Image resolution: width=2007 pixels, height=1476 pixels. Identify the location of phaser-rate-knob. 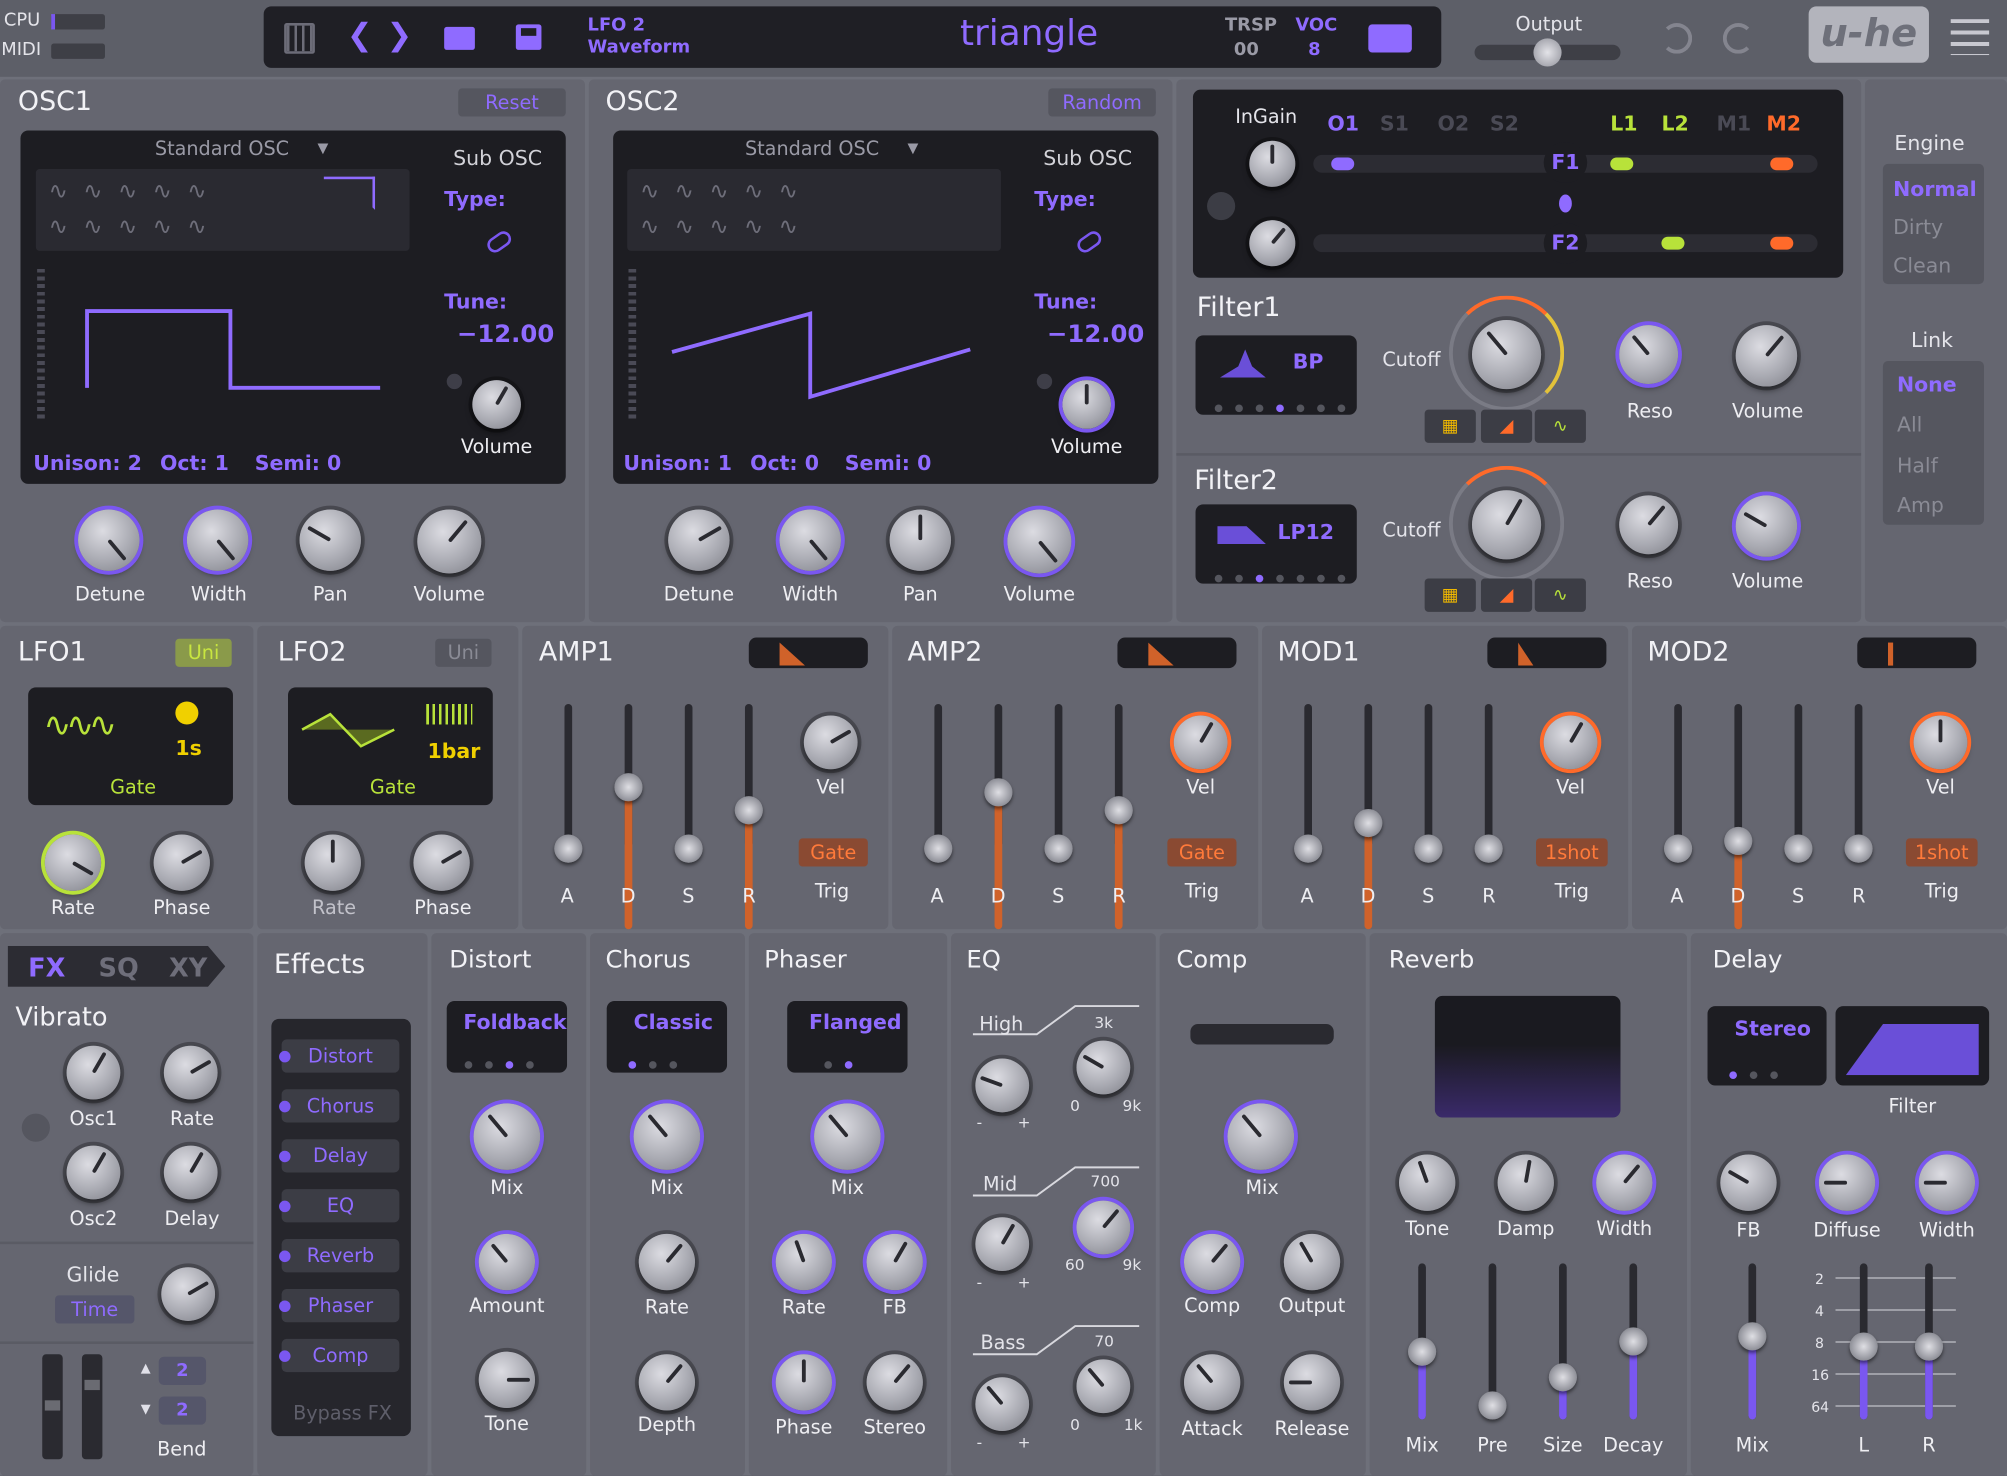
(803, 1262).